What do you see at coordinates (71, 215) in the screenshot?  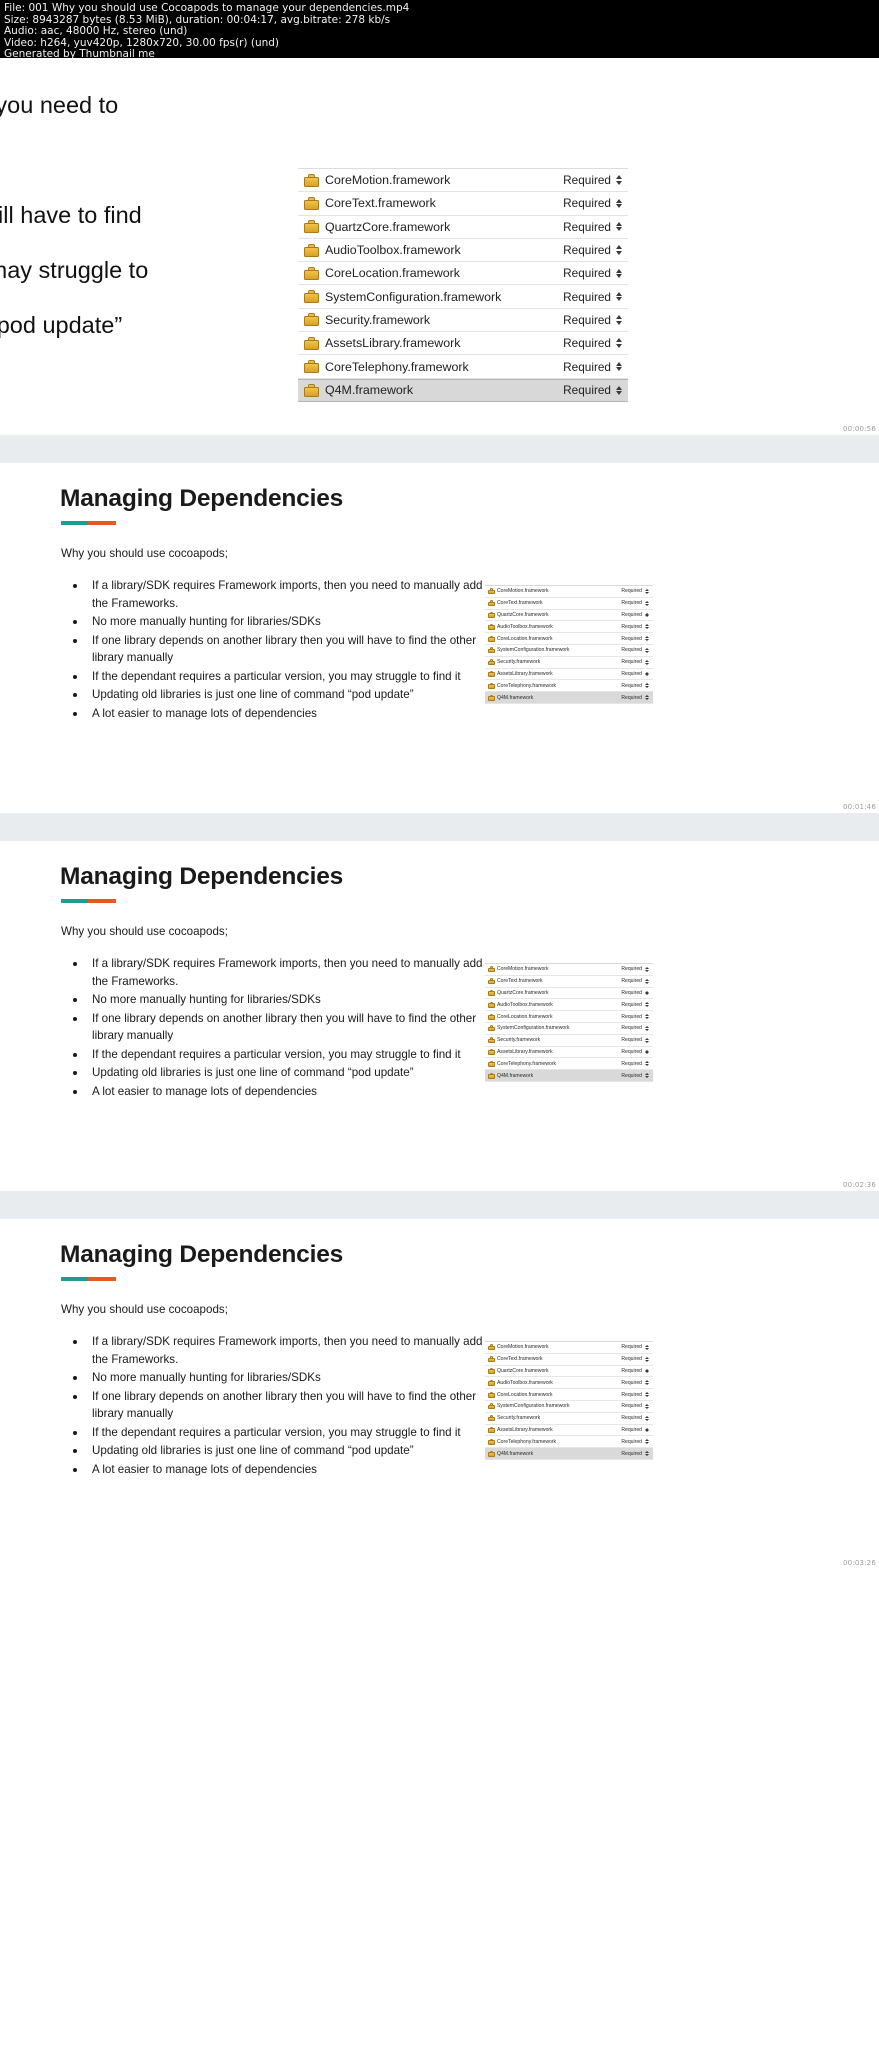 I see `zoom-line-3: en you will have to find` at bounding box center [71, 215].